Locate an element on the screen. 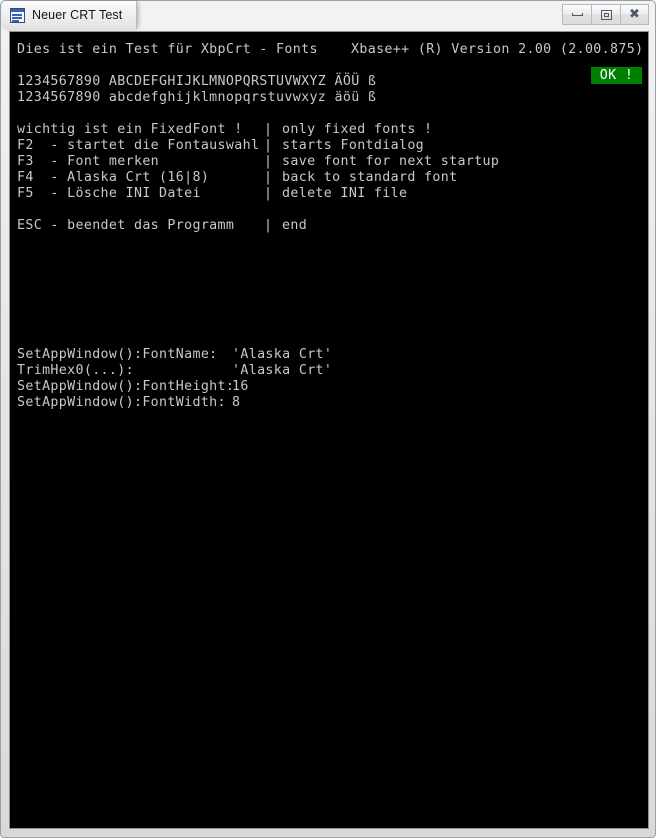  status-label-3: SetAppWindow():FontWidth: is located at coordinates (121, 402).